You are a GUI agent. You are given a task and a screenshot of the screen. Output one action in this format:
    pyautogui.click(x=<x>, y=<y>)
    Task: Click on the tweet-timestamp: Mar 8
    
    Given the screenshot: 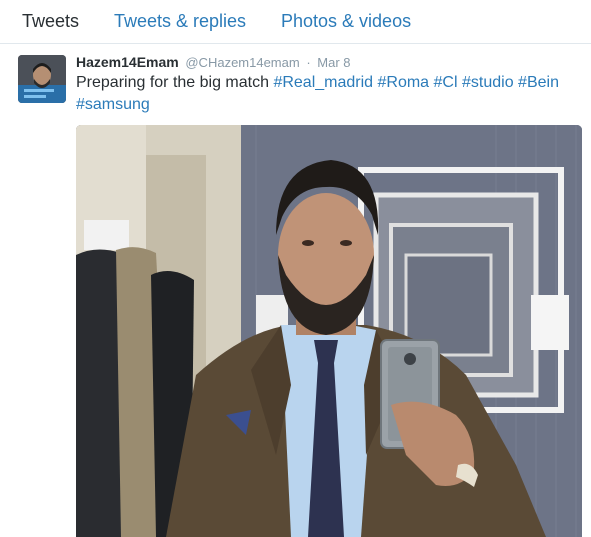 What is the action you would take?
    pyautogui.click(x=333, y=62)
    